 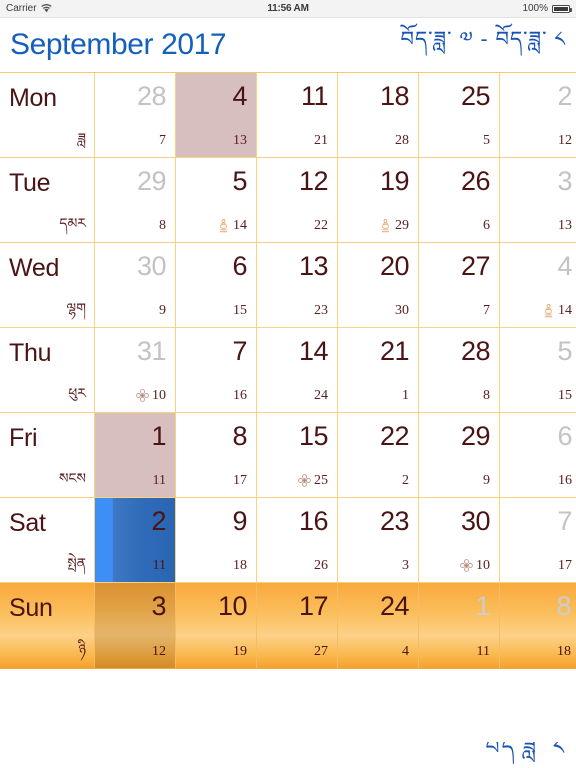 I want to click on calendar-day-cell: 8 17, so click(x=216, y=455).